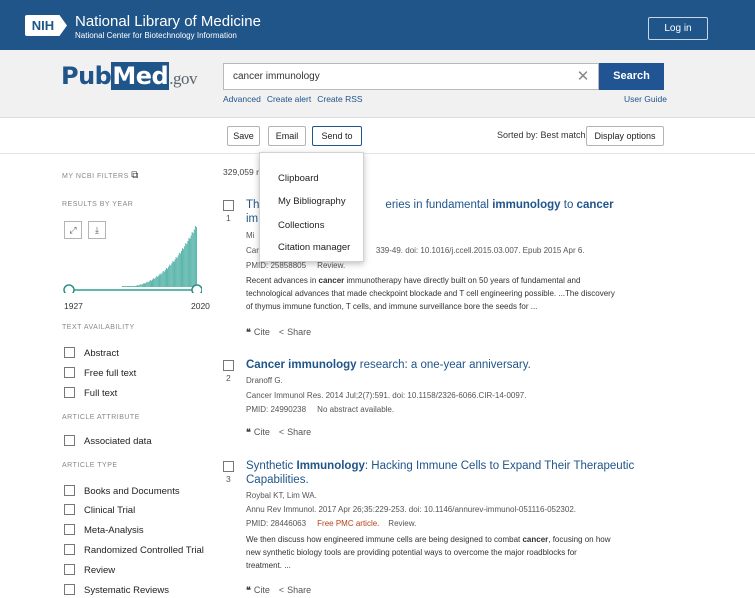 Image resolution: width=755 pixels, height=598 pixels. I want to click on close-icon: ✕, so click(583, 76).